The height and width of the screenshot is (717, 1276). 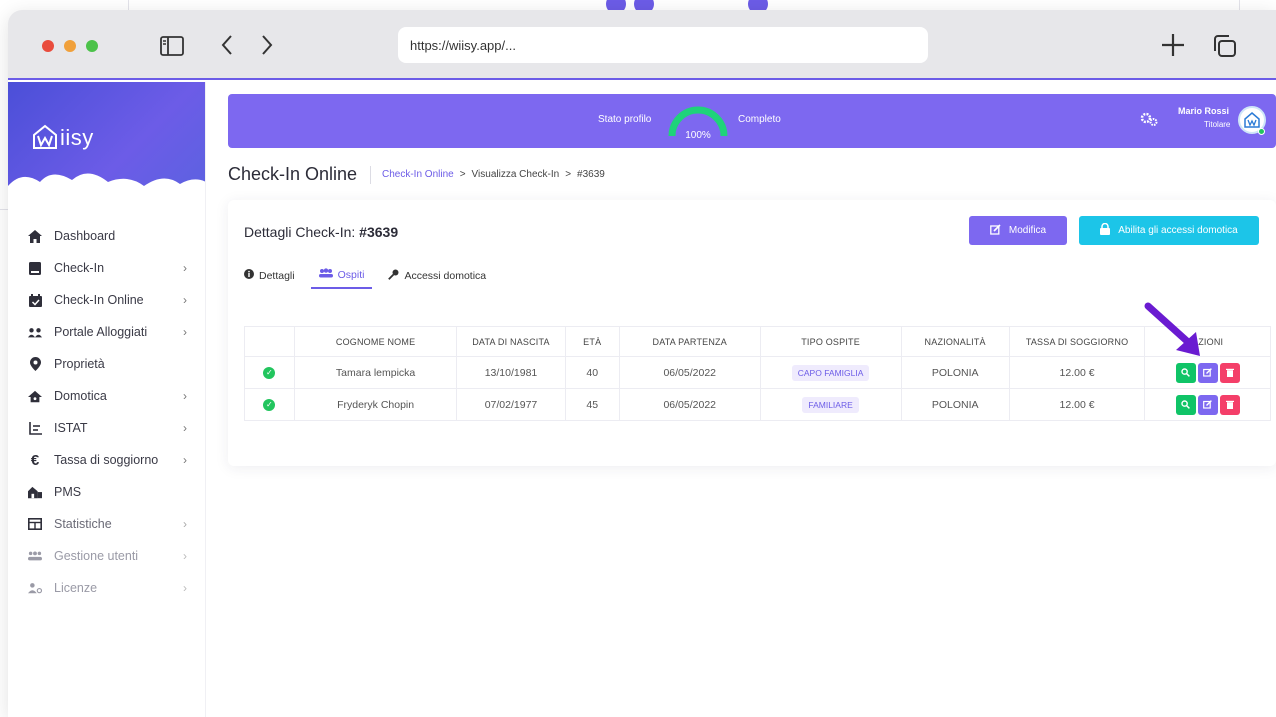 What do you see at coordinates (106, 332) in the screenshot?
I see `sidebar-item-portale-alloggiati: Portale Alloggiati ›` at bounding box center [106, 332].